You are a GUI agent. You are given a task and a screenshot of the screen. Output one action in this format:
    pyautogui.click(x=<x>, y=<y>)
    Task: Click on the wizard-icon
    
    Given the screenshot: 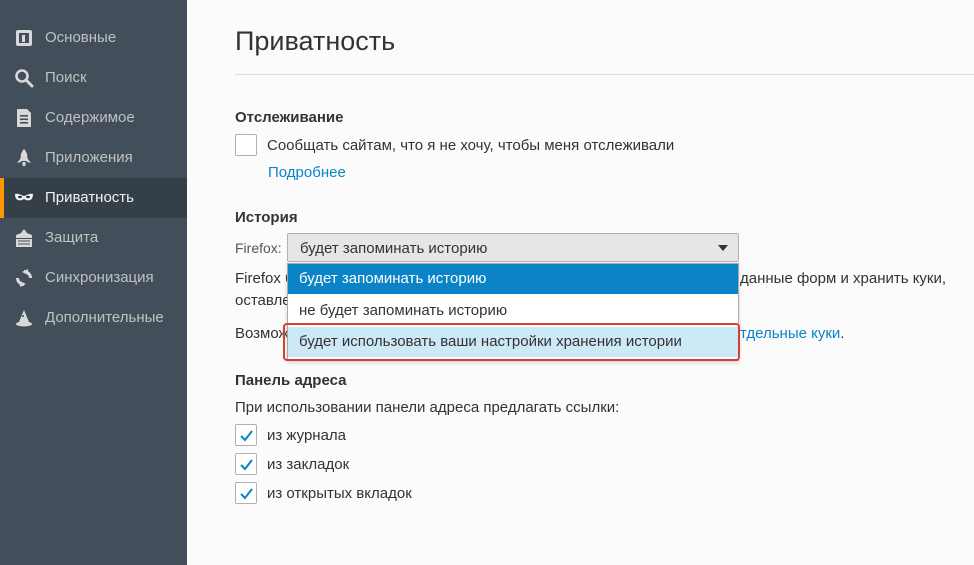 What is the action you would take?
    pyautogui.click(x=24, y=318)
    